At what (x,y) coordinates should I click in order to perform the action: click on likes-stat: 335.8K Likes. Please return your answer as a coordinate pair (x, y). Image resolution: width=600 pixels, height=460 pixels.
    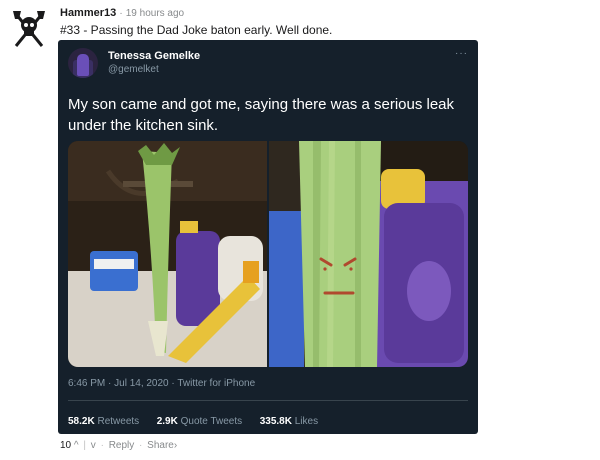
    Looking at the image, I should click on (289, 421).